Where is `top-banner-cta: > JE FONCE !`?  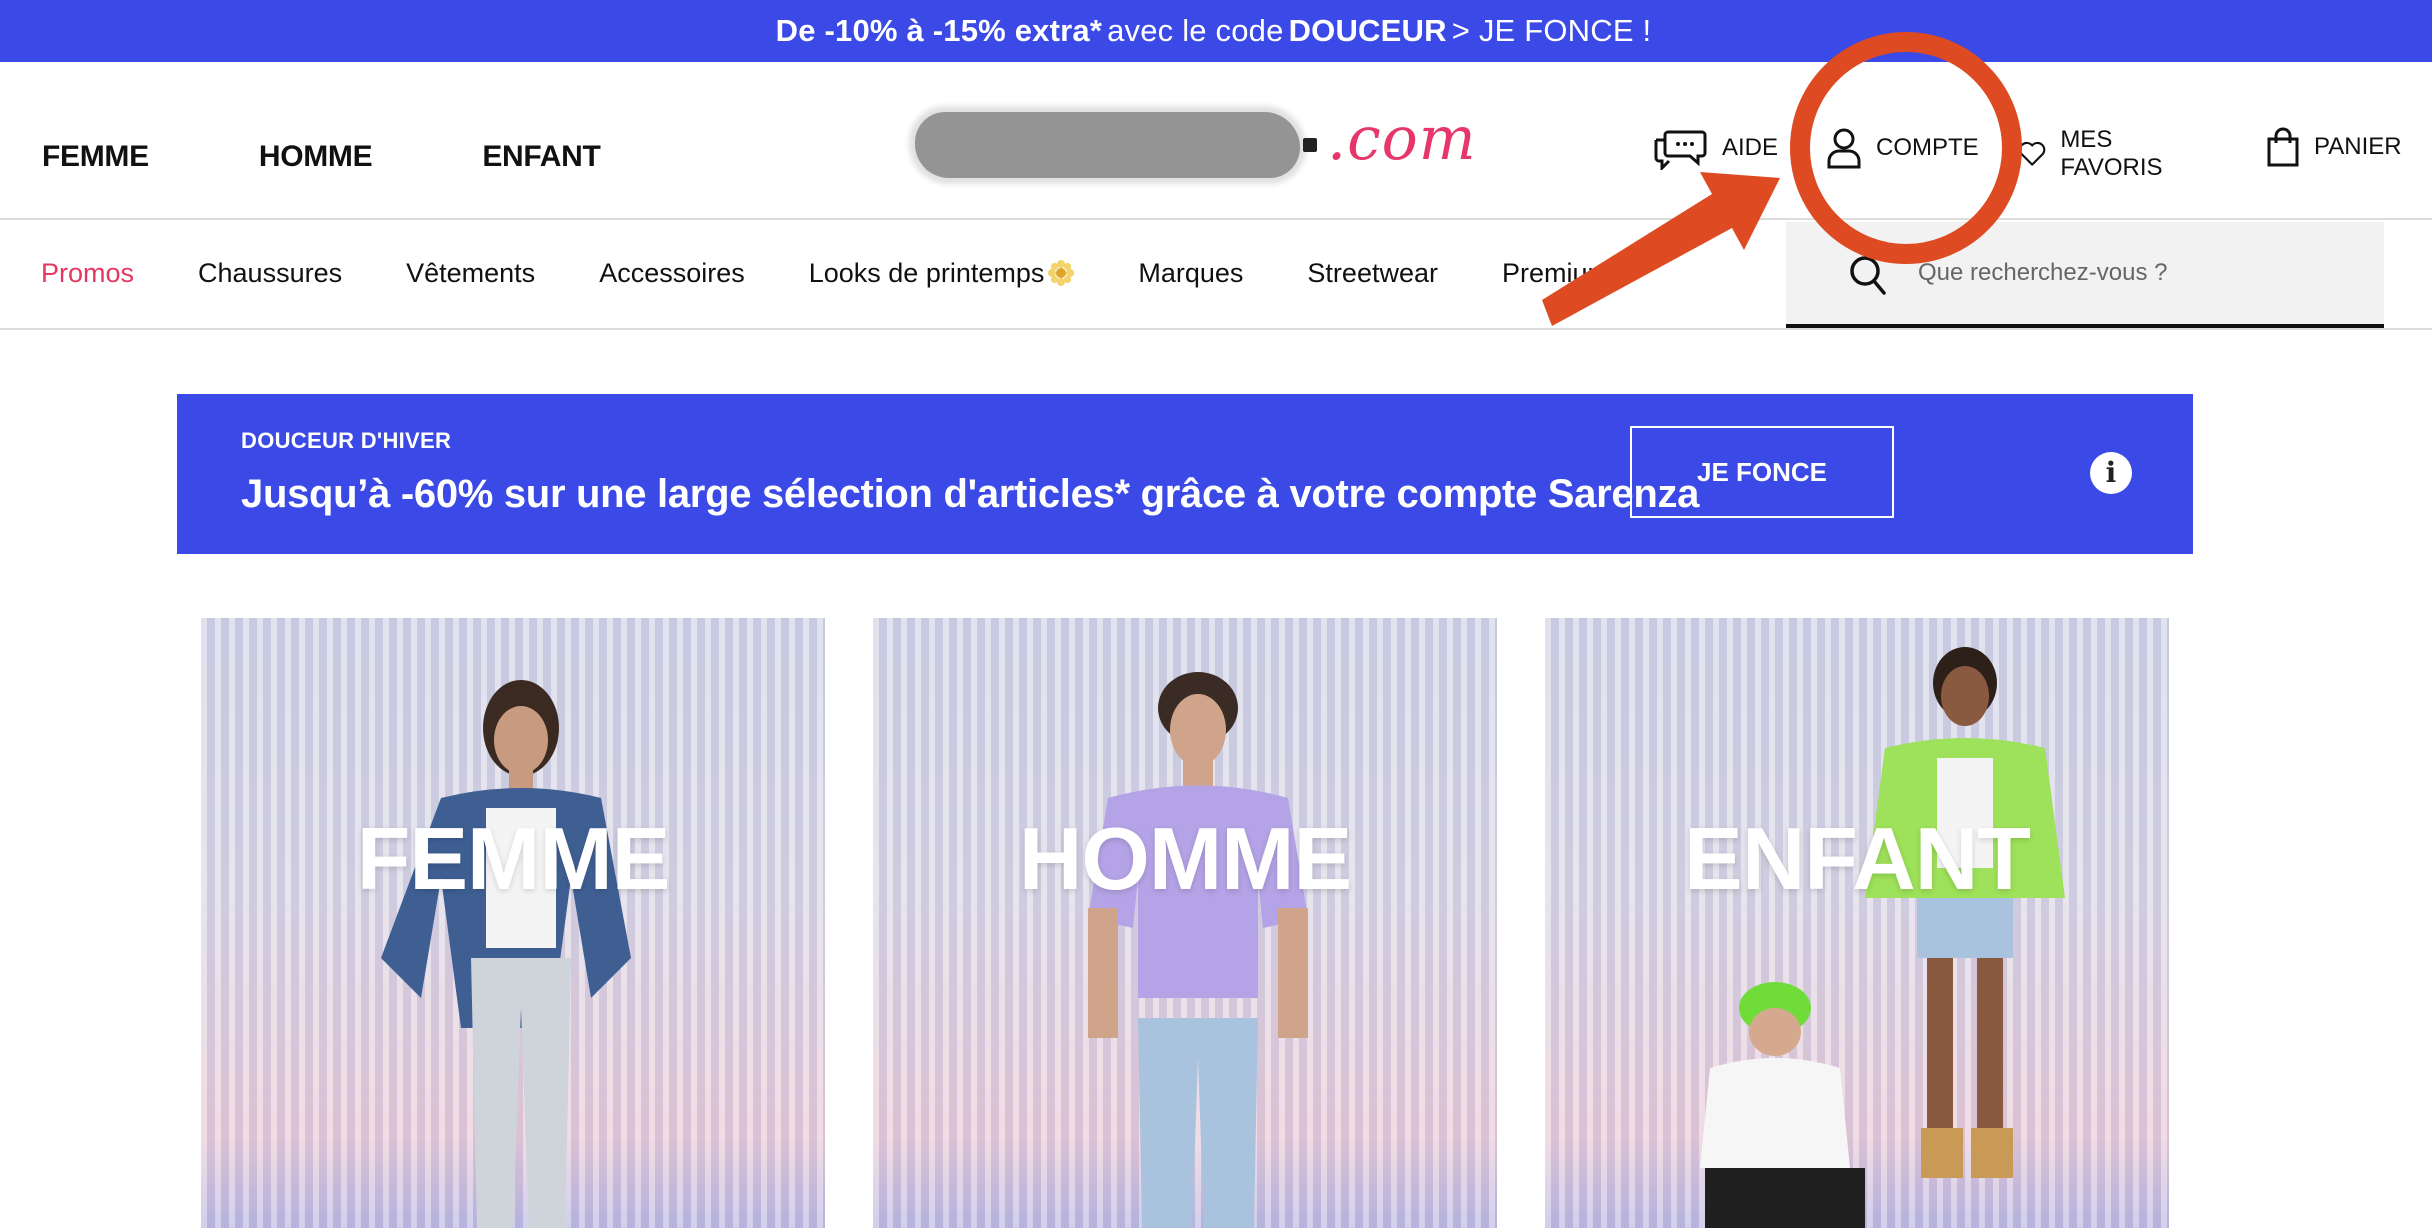 top-banner-cta: > JE FONCE ! is located at coordinates (1551, 30).